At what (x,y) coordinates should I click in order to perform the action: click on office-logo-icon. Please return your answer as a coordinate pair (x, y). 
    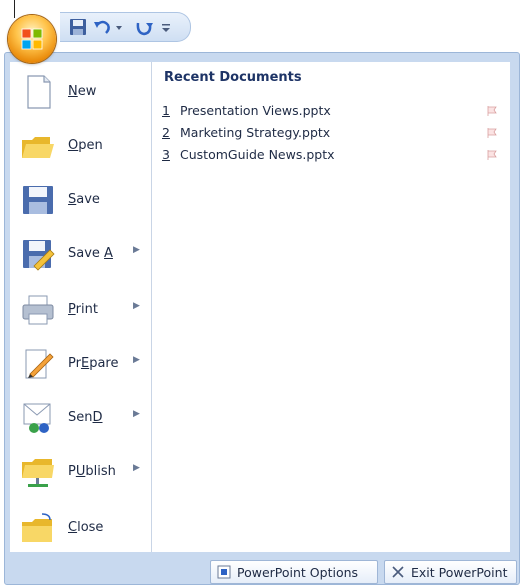
    Looking at the image, I should click on (32, 39).